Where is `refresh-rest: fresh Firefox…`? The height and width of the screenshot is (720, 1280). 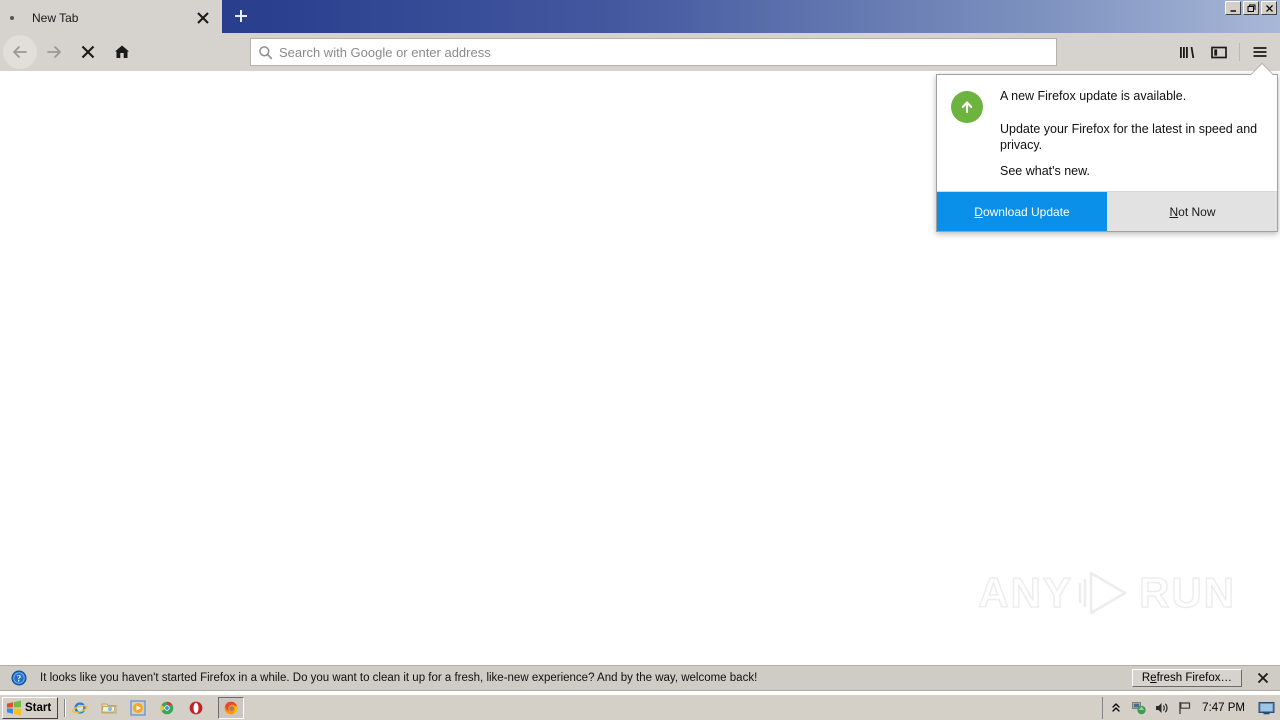
refresh-rest: fresh Firefox… is located at coordinates (1194, 678).